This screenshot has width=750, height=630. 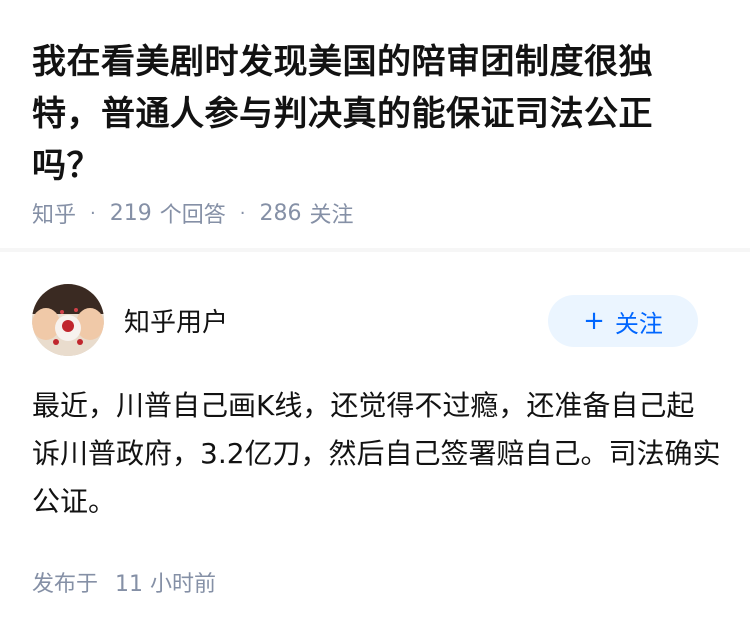 I want to click on publish-time: 发布于 11 小时前, so click(x=124, y=582).